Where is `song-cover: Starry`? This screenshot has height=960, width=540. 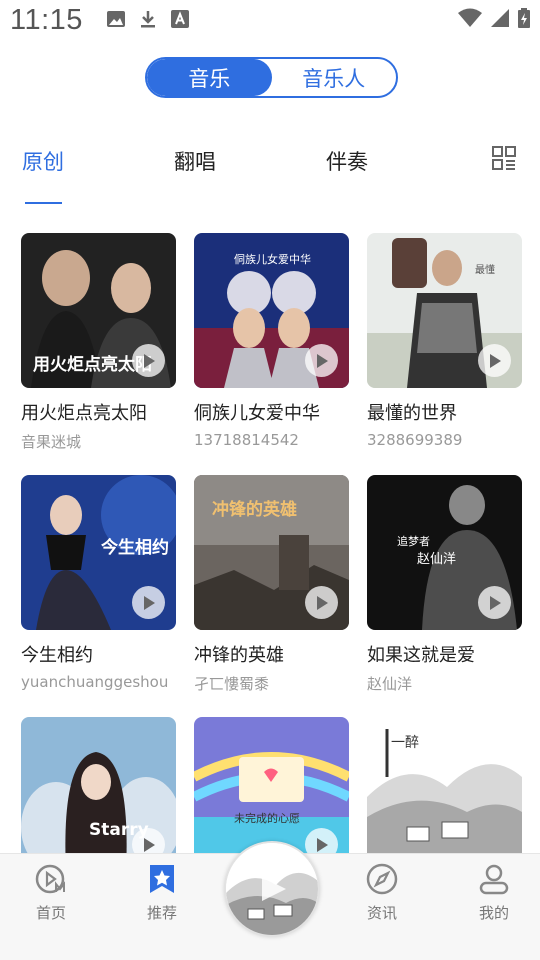 song-cover: Starry is located at coordinates (98, 794).